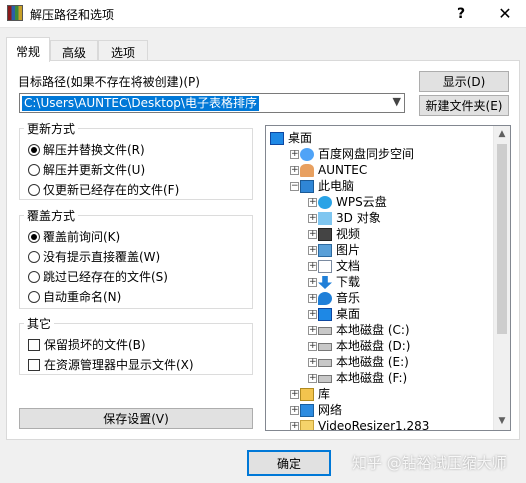  I want to click on destination-path-combobox: C:\Users\AUNTEC\Desktop\电子表格排序 ▼, so click(212, 103).